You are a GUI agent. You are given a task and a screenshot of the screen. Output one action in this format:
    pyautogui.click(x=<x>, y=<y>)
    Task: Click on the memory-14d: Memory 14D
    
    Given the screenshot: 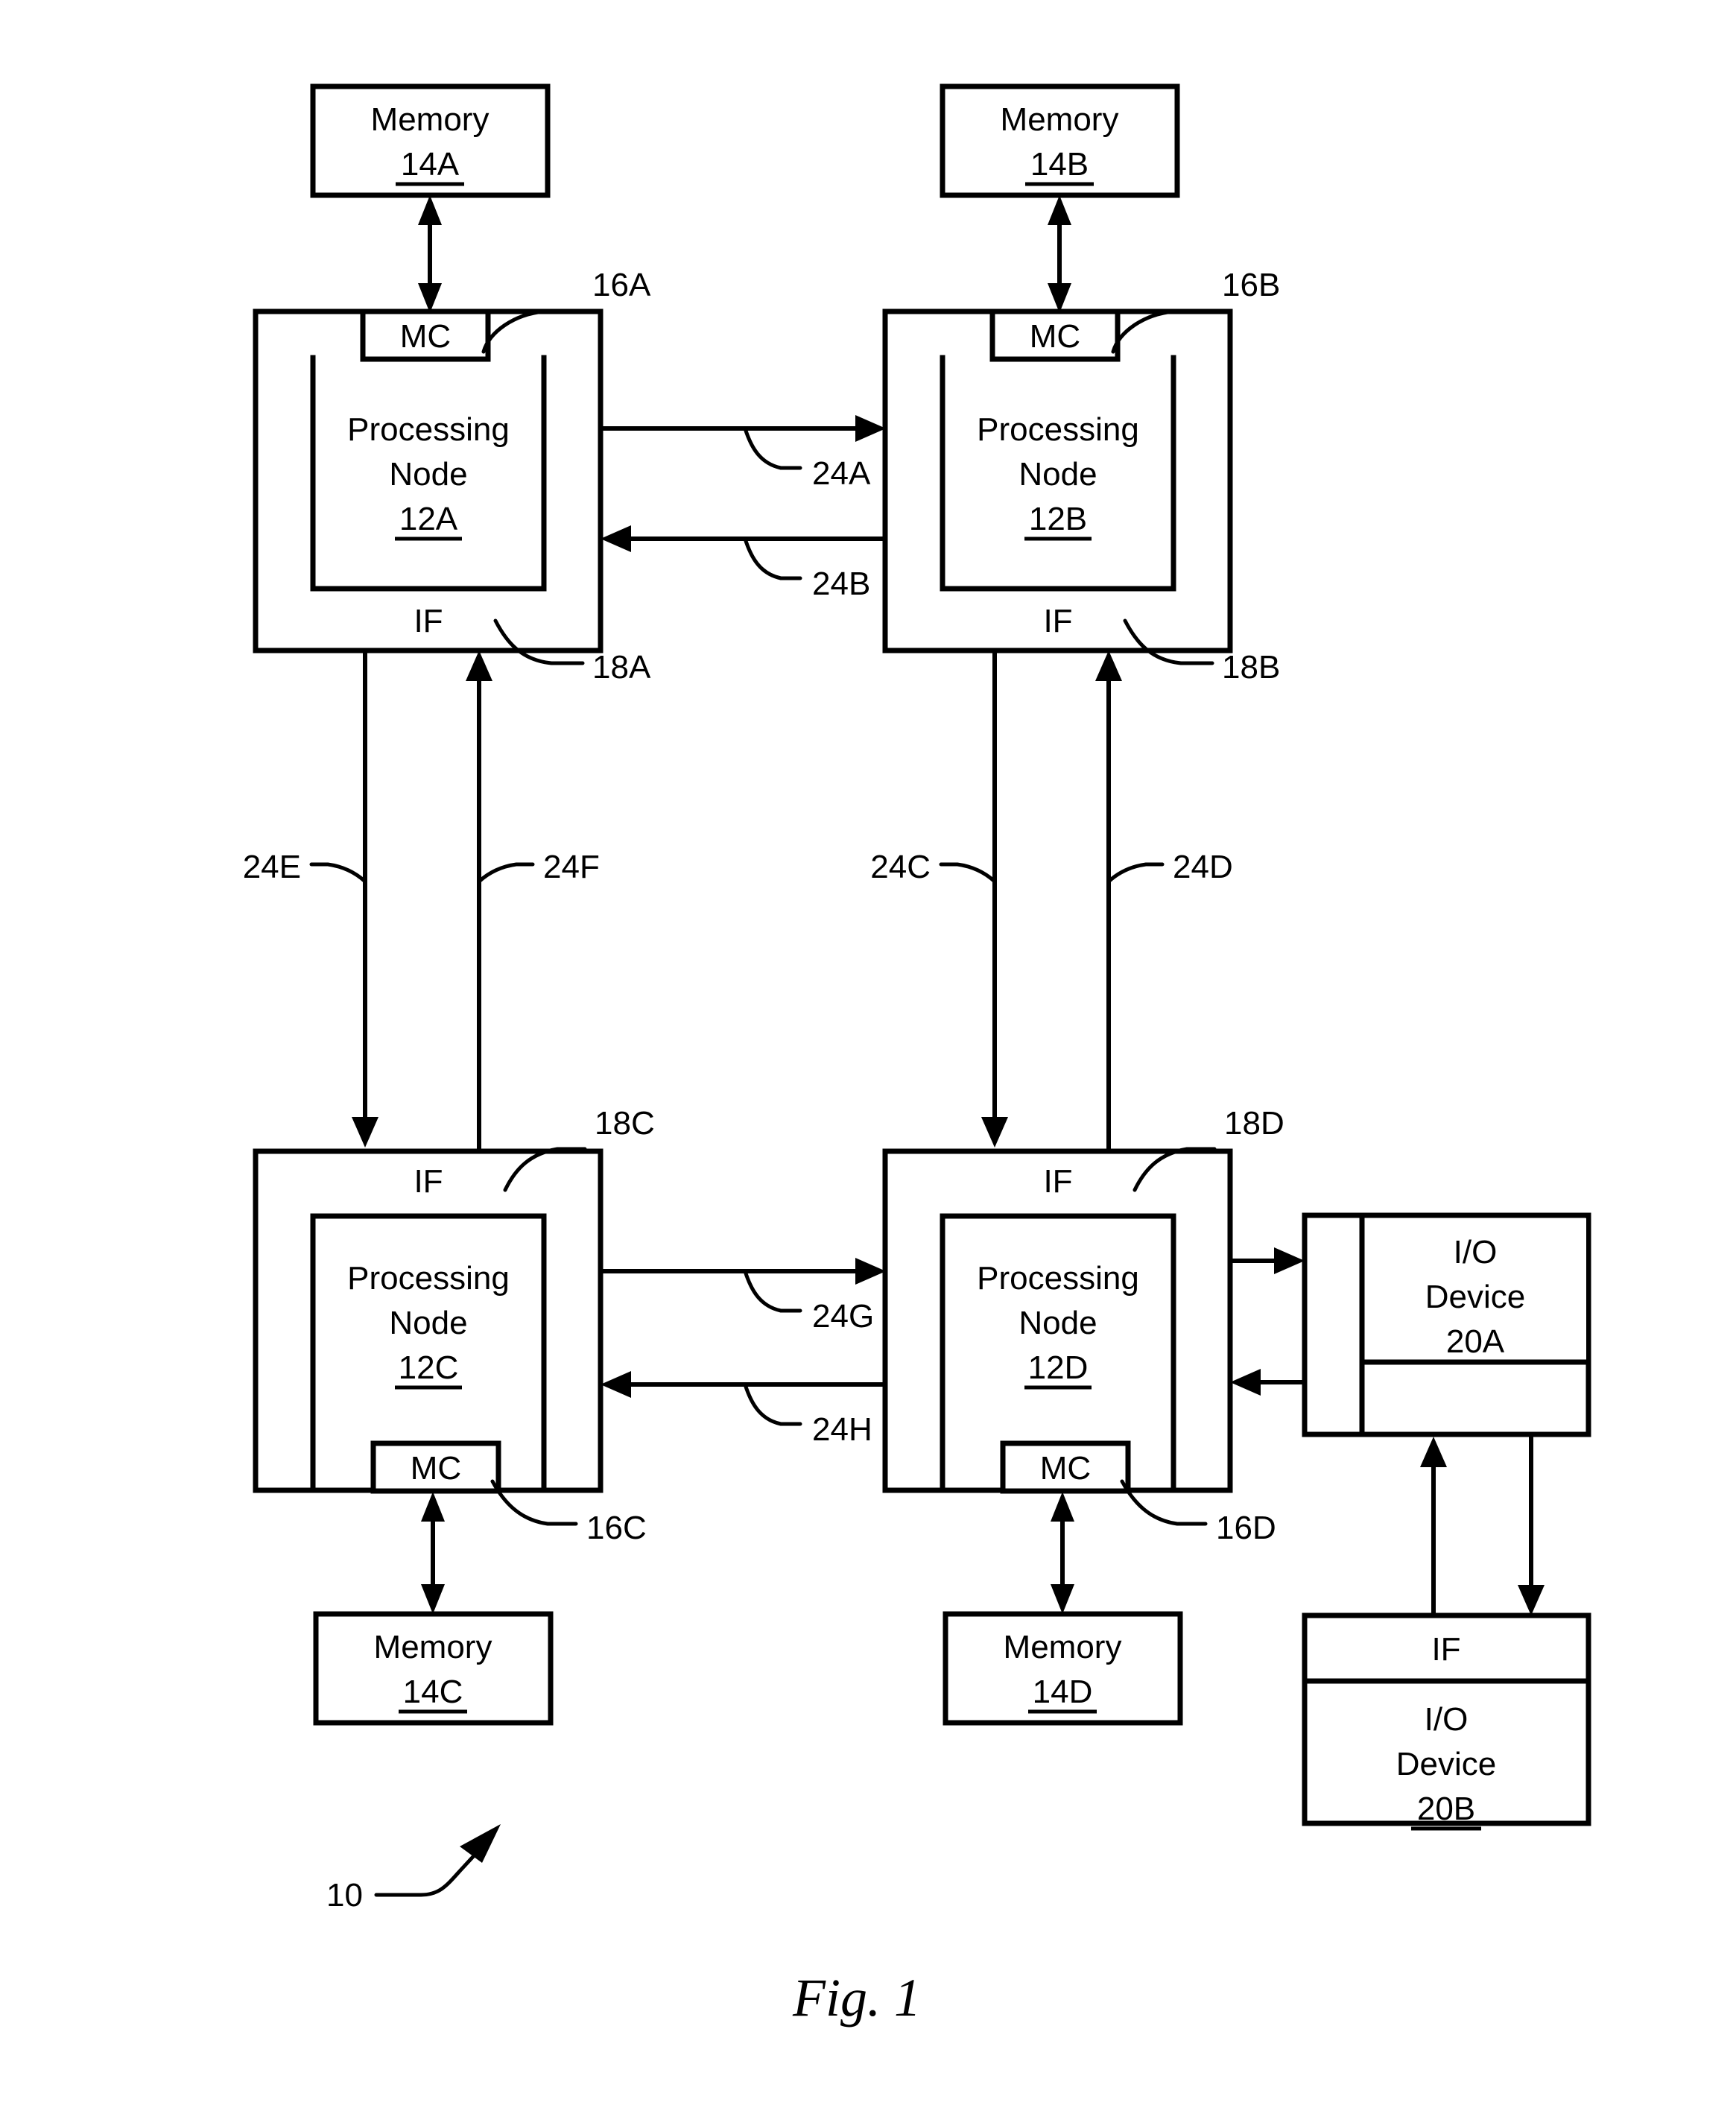 What is the action you would take?
    pyautogui.click(x=1063, y=1668)
    